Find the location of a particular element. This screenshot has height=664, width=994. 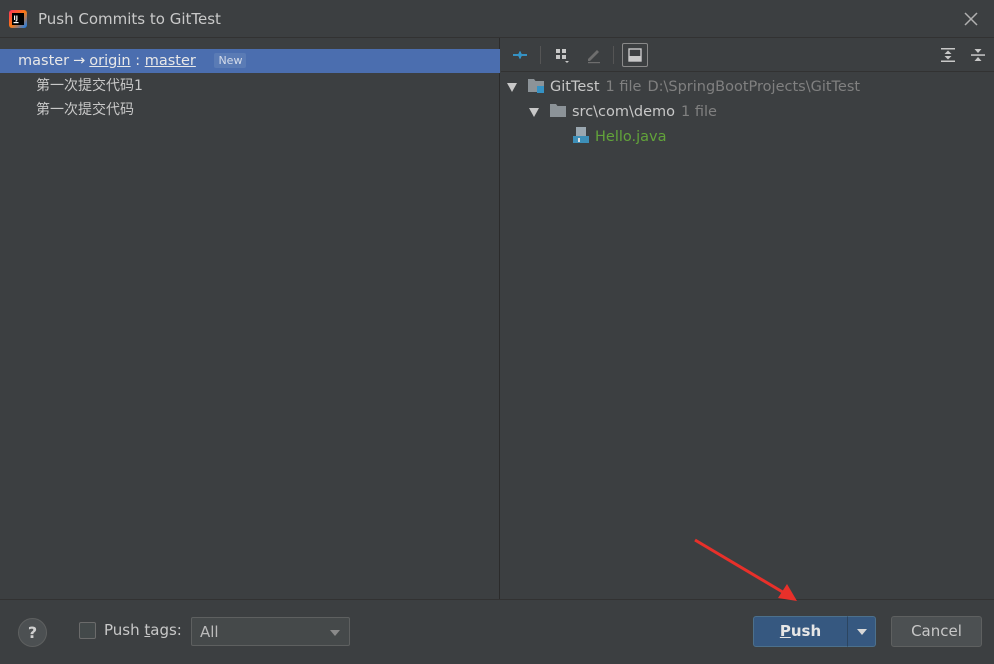

tags-select: All is located at coordinates (270, 631).